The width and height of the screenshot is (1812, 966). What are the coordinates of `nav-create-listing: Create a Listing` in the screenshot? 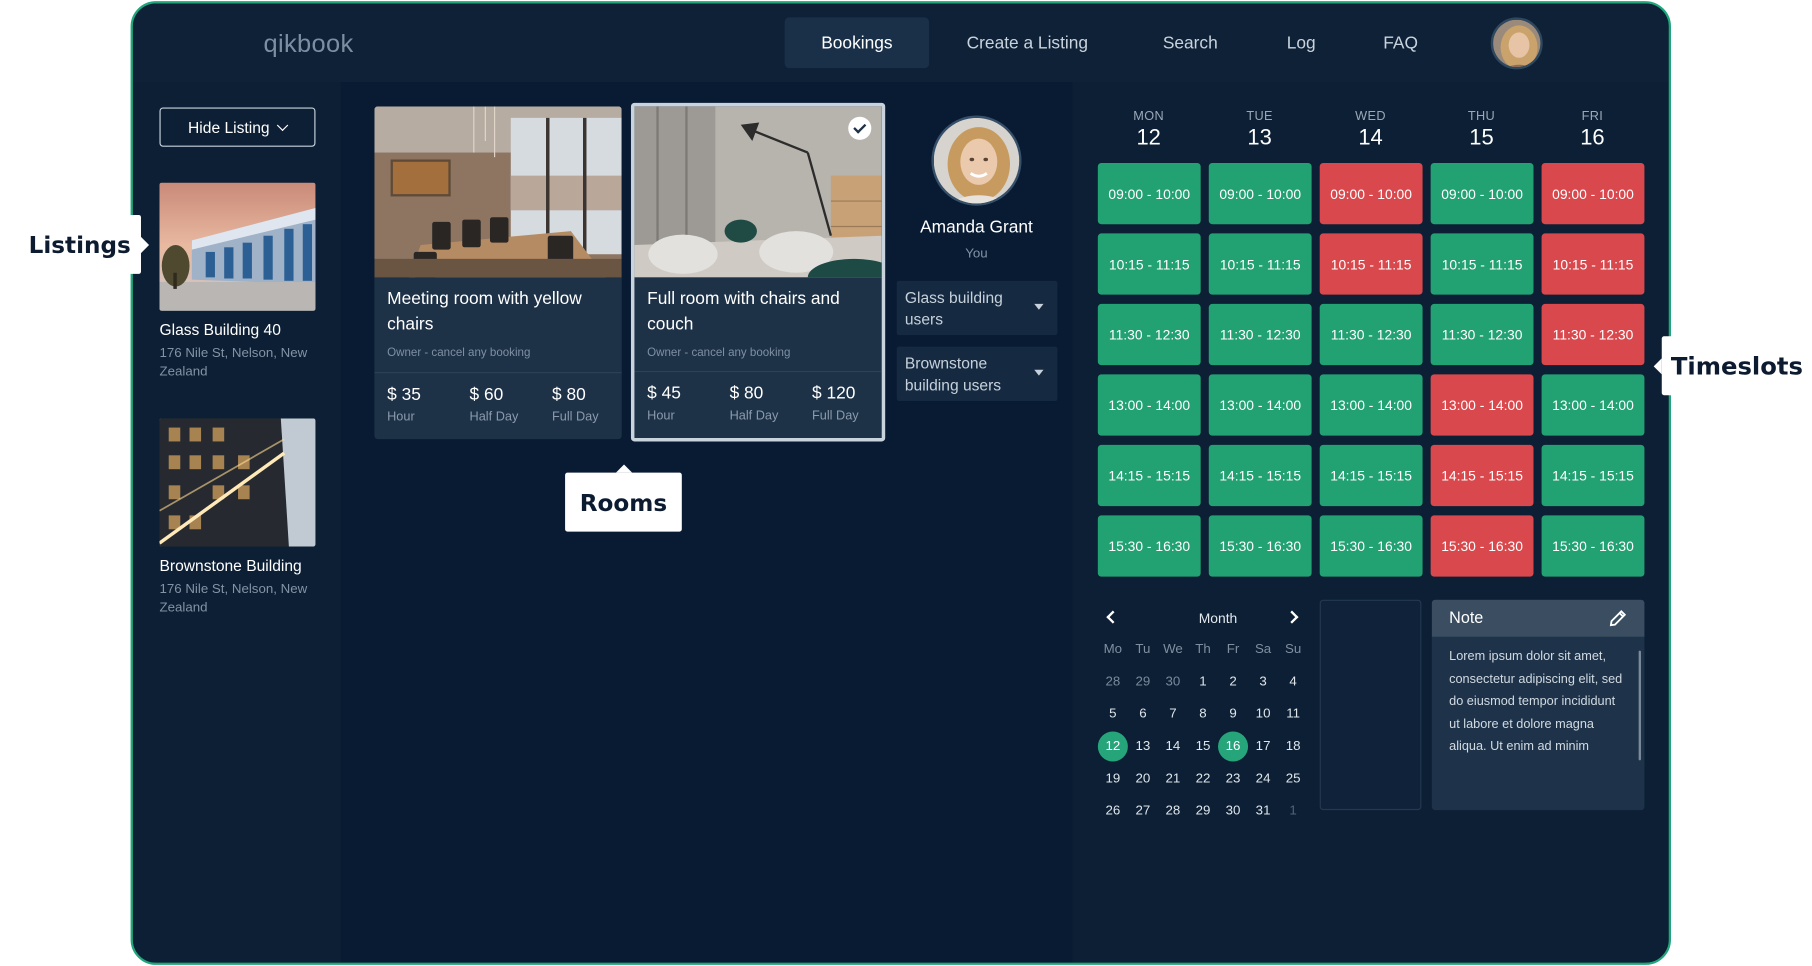 It's located at (1027, 42).